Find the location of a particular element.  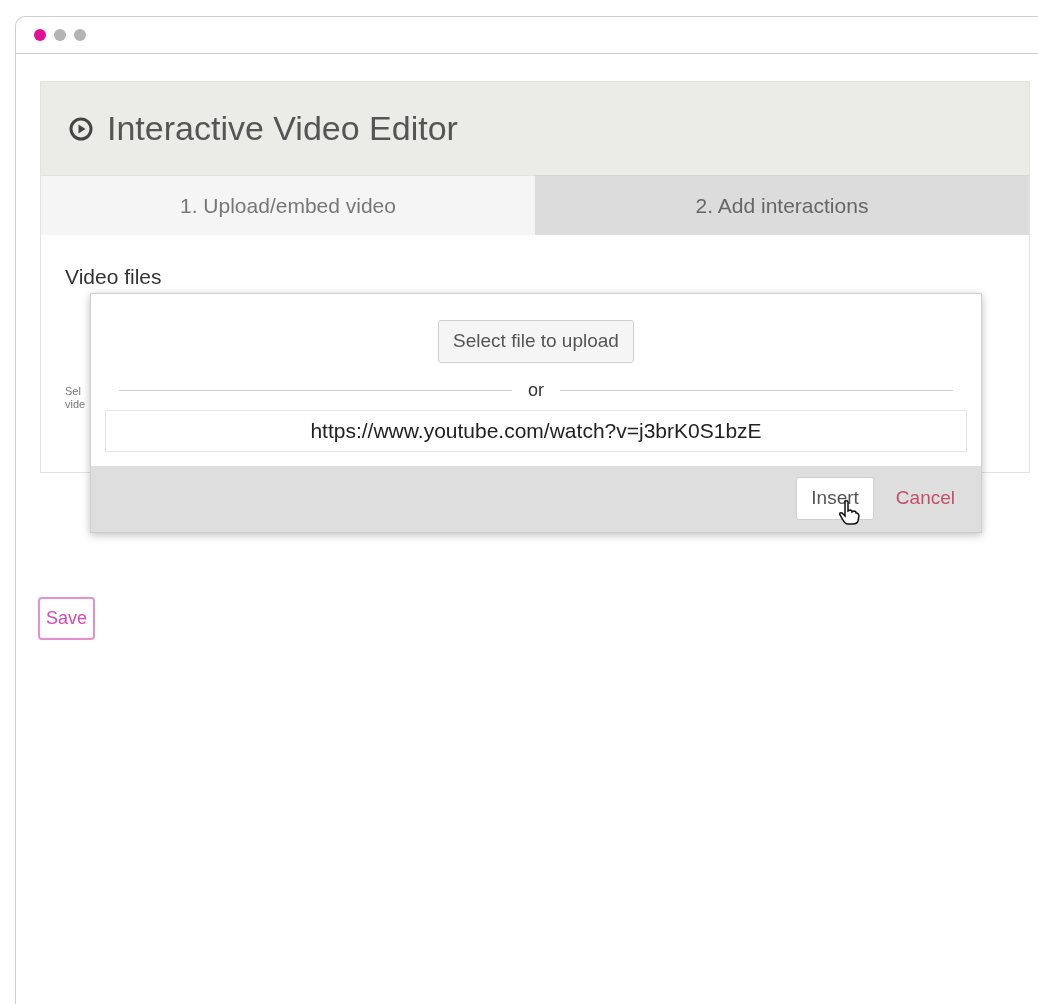

section-title: Video files is located at coordinates (114, 274).